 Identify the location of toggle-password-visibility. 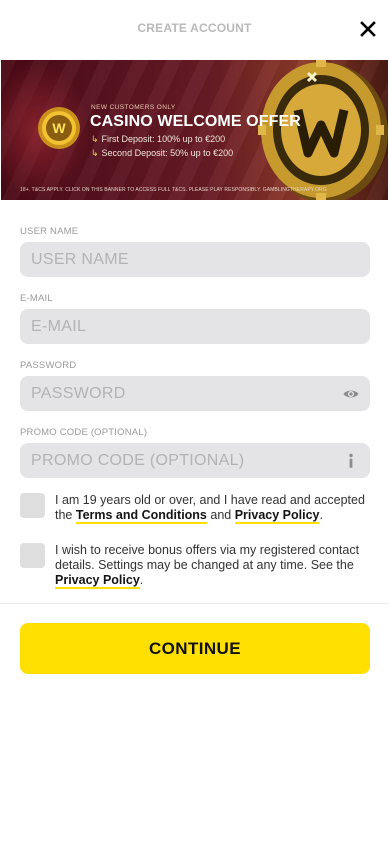
(351, 394).